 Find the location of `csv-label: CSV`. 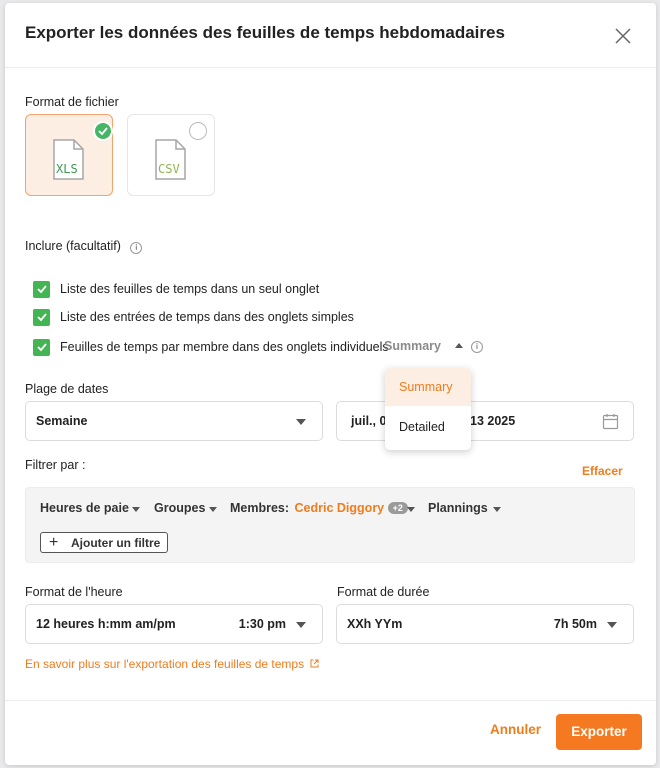

csv-label: CSV is located at coordinates (169, 169).